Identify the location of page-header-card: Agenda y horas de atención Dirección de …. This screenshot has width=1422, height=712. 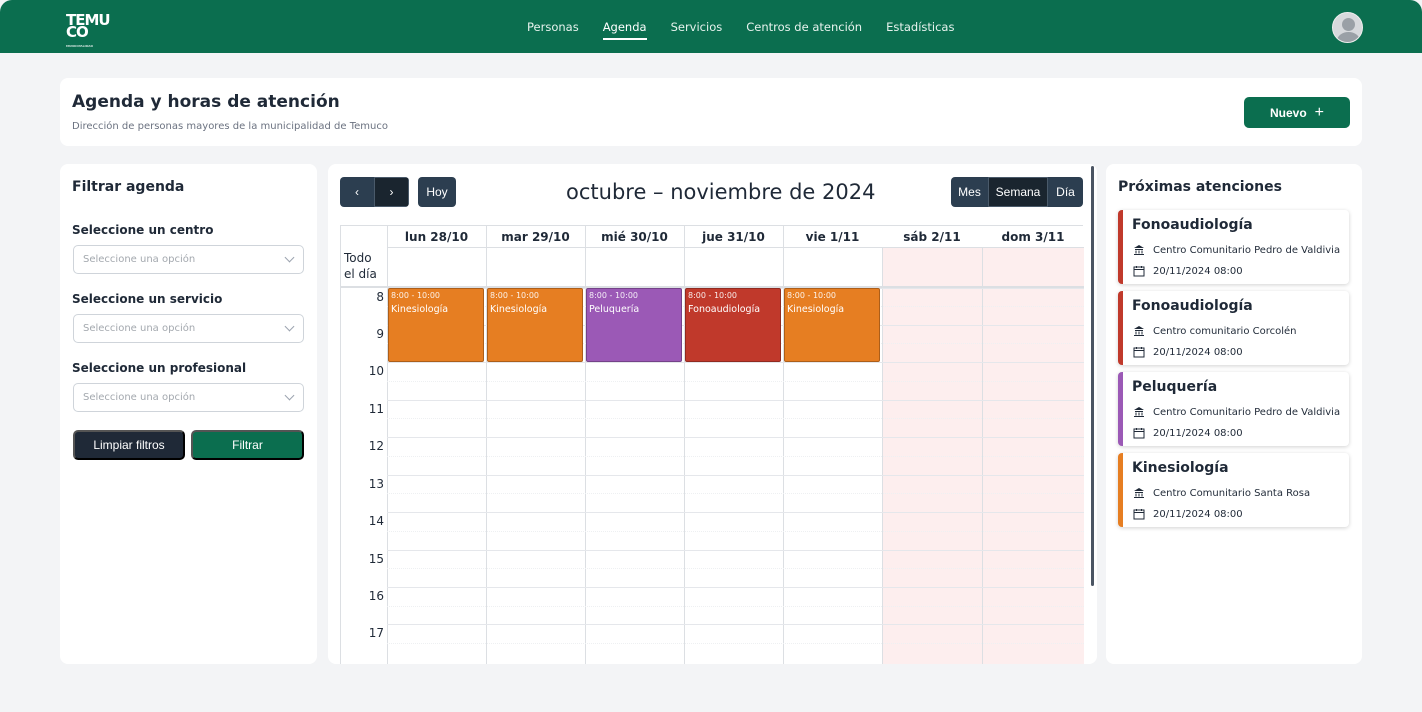
(711, 112).